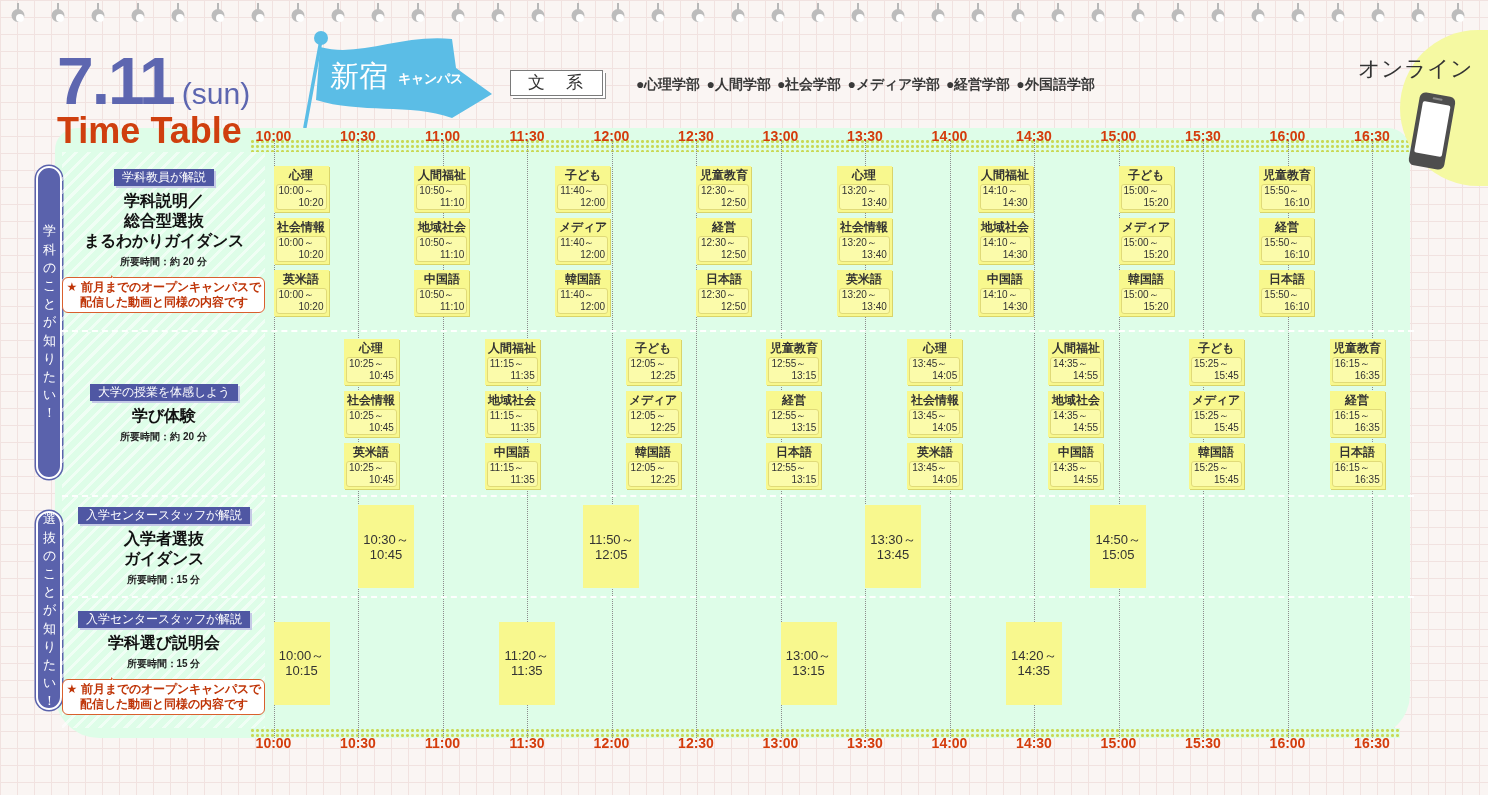 The height and width of the screenshot is (795, 1488). I want to click on timetable-title: Time Table, so click(149, 131).